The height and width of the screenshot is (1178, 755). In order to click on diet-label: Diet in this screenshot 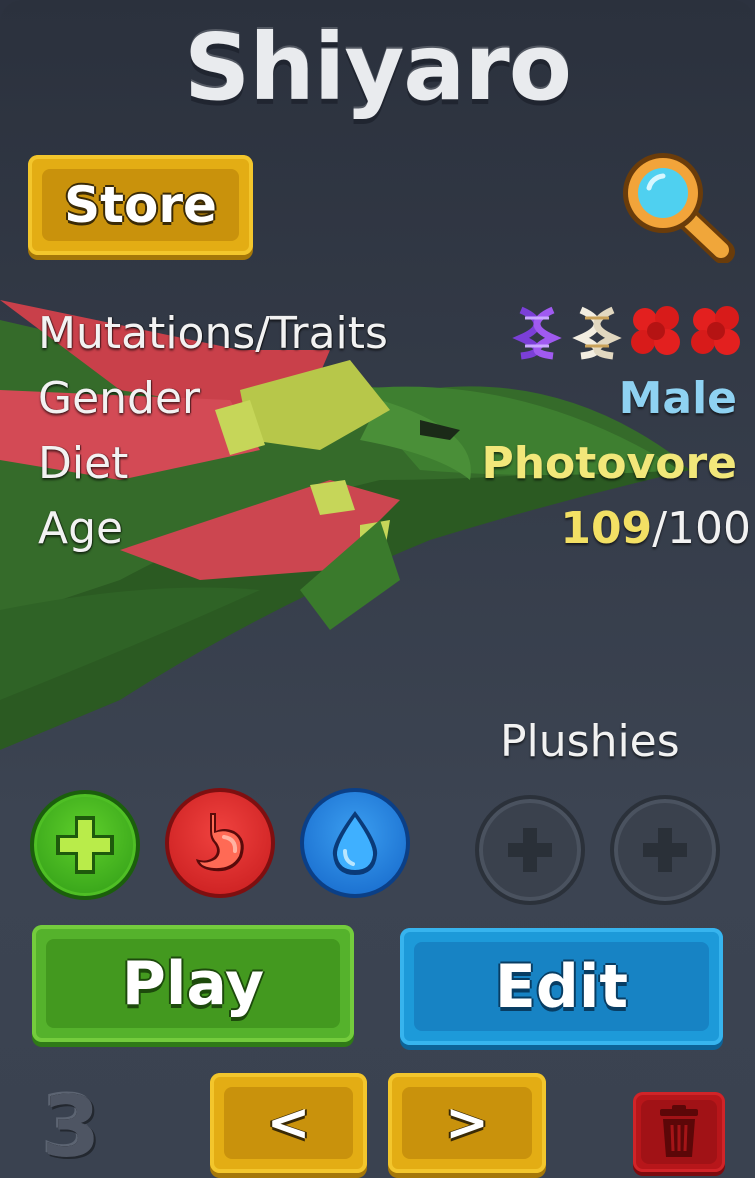, I will do `click(83, 463)`.